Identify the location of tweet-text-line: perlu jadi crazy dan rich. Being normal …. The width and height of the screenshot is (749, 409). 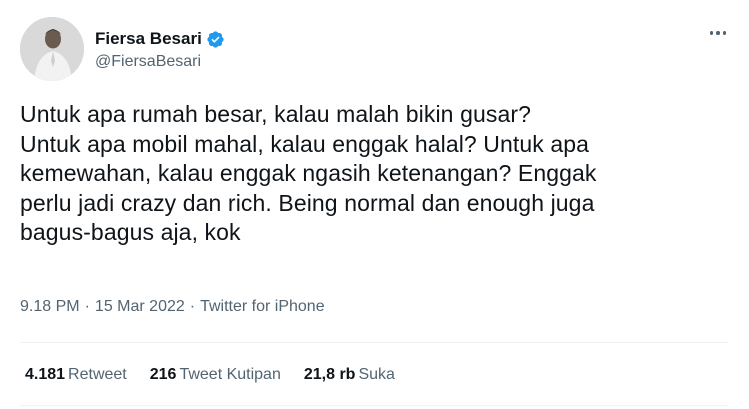
(307, 202).